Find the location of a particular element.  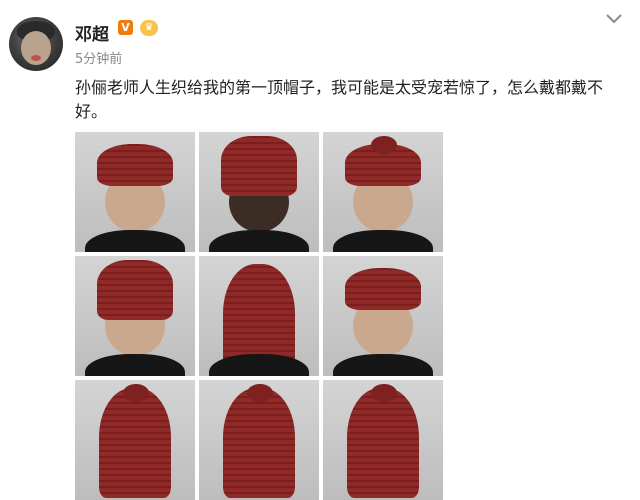

chevron-down-icon is located at coordinates (614, 22).